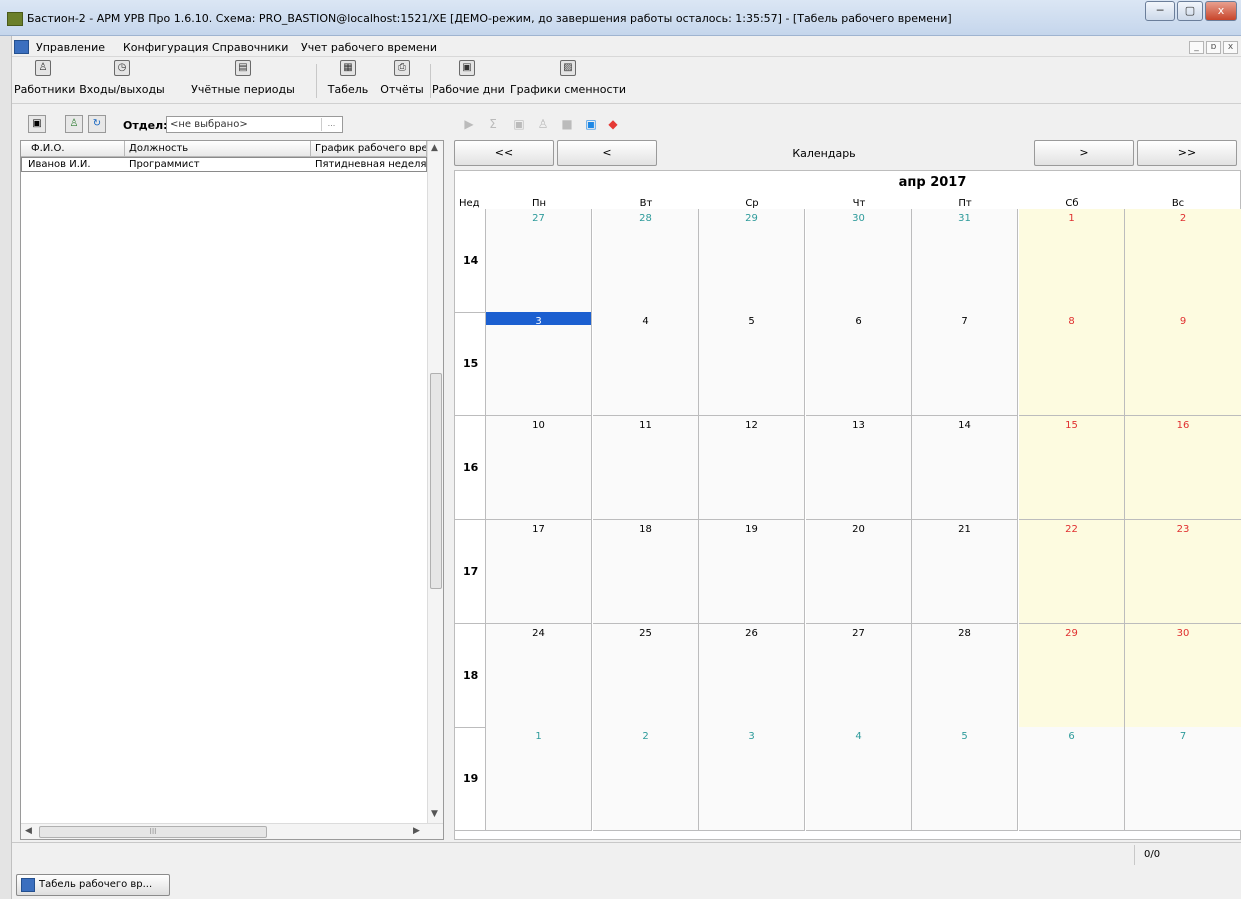 The width and height of the screenshot is (1241, 899). Describe the element at coordinates (538, 633) in the screenshot. I see `day-number: 24` at that location.